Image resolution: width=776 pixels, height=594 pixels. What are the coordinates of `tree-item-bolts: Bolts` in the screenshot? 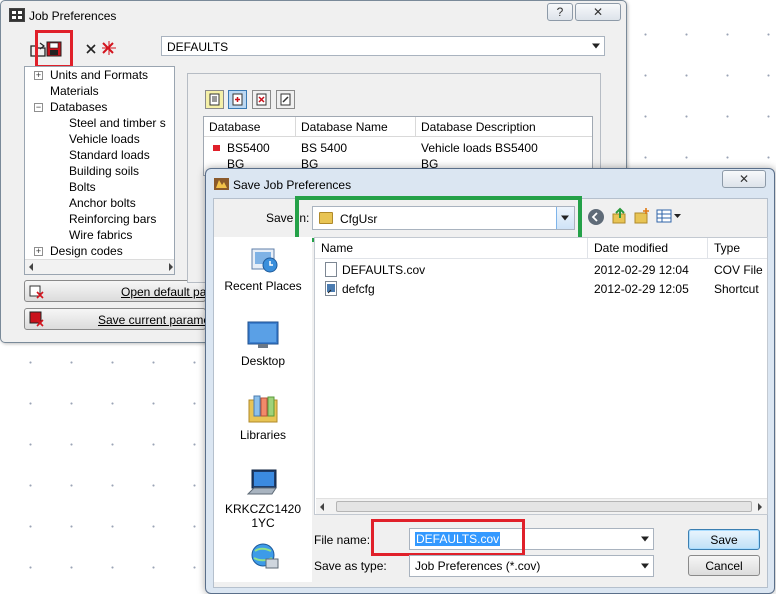 It's located at (82, 187).